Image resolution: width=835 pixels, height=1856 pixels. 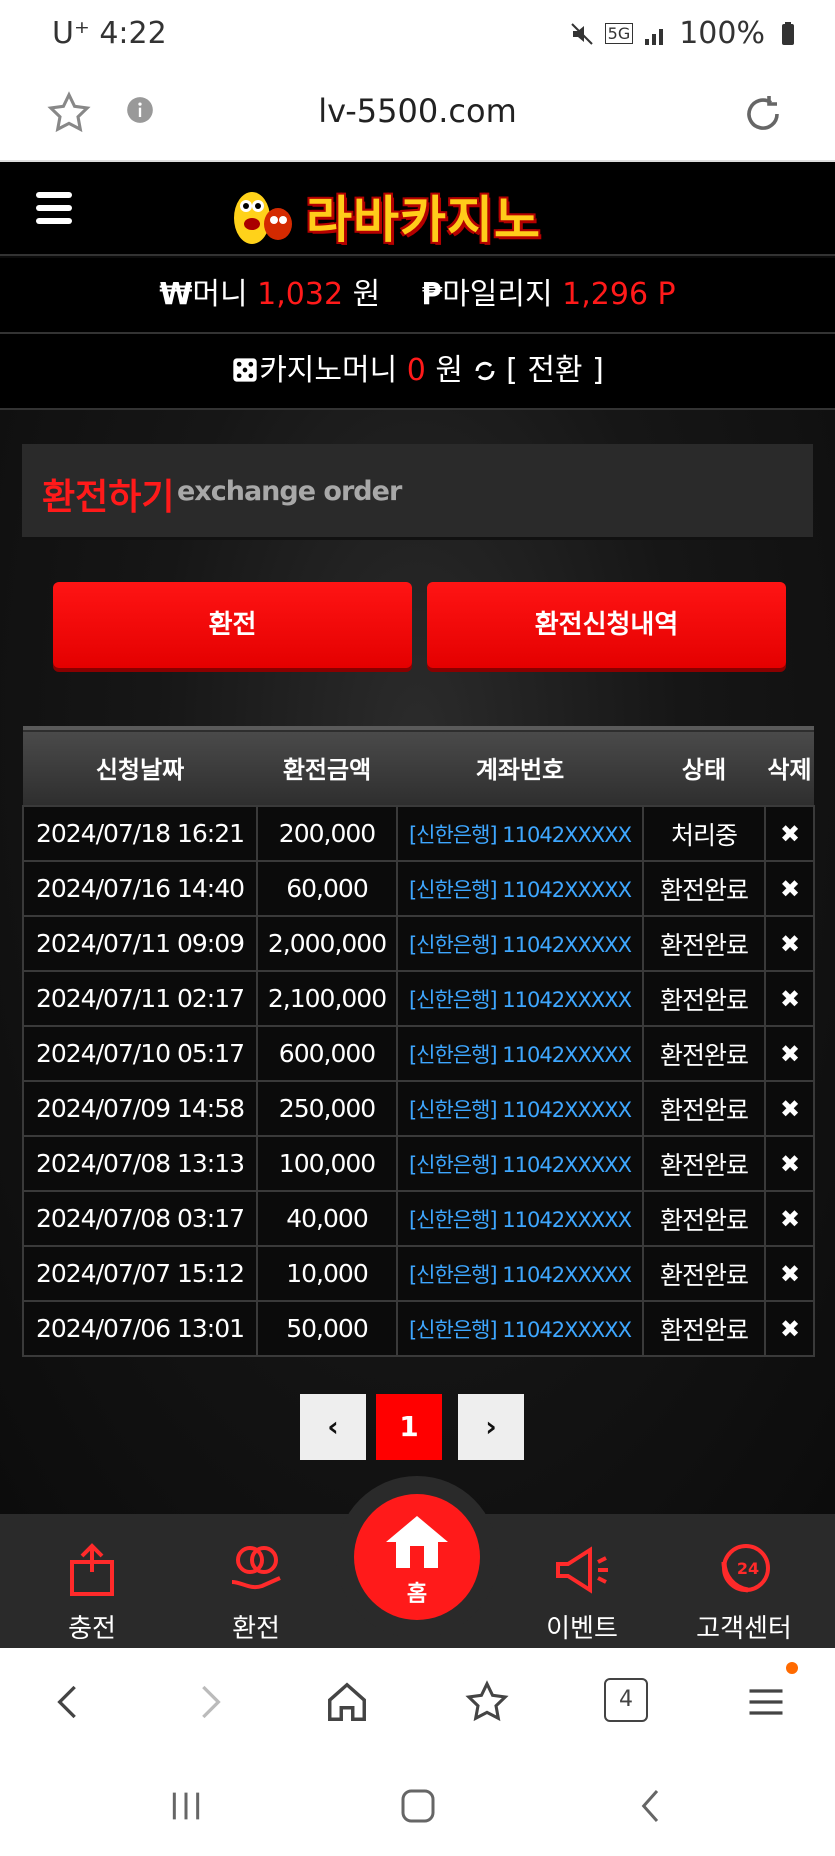 I want to click on site-header: 라바카지노, so click(x=417, y=209).